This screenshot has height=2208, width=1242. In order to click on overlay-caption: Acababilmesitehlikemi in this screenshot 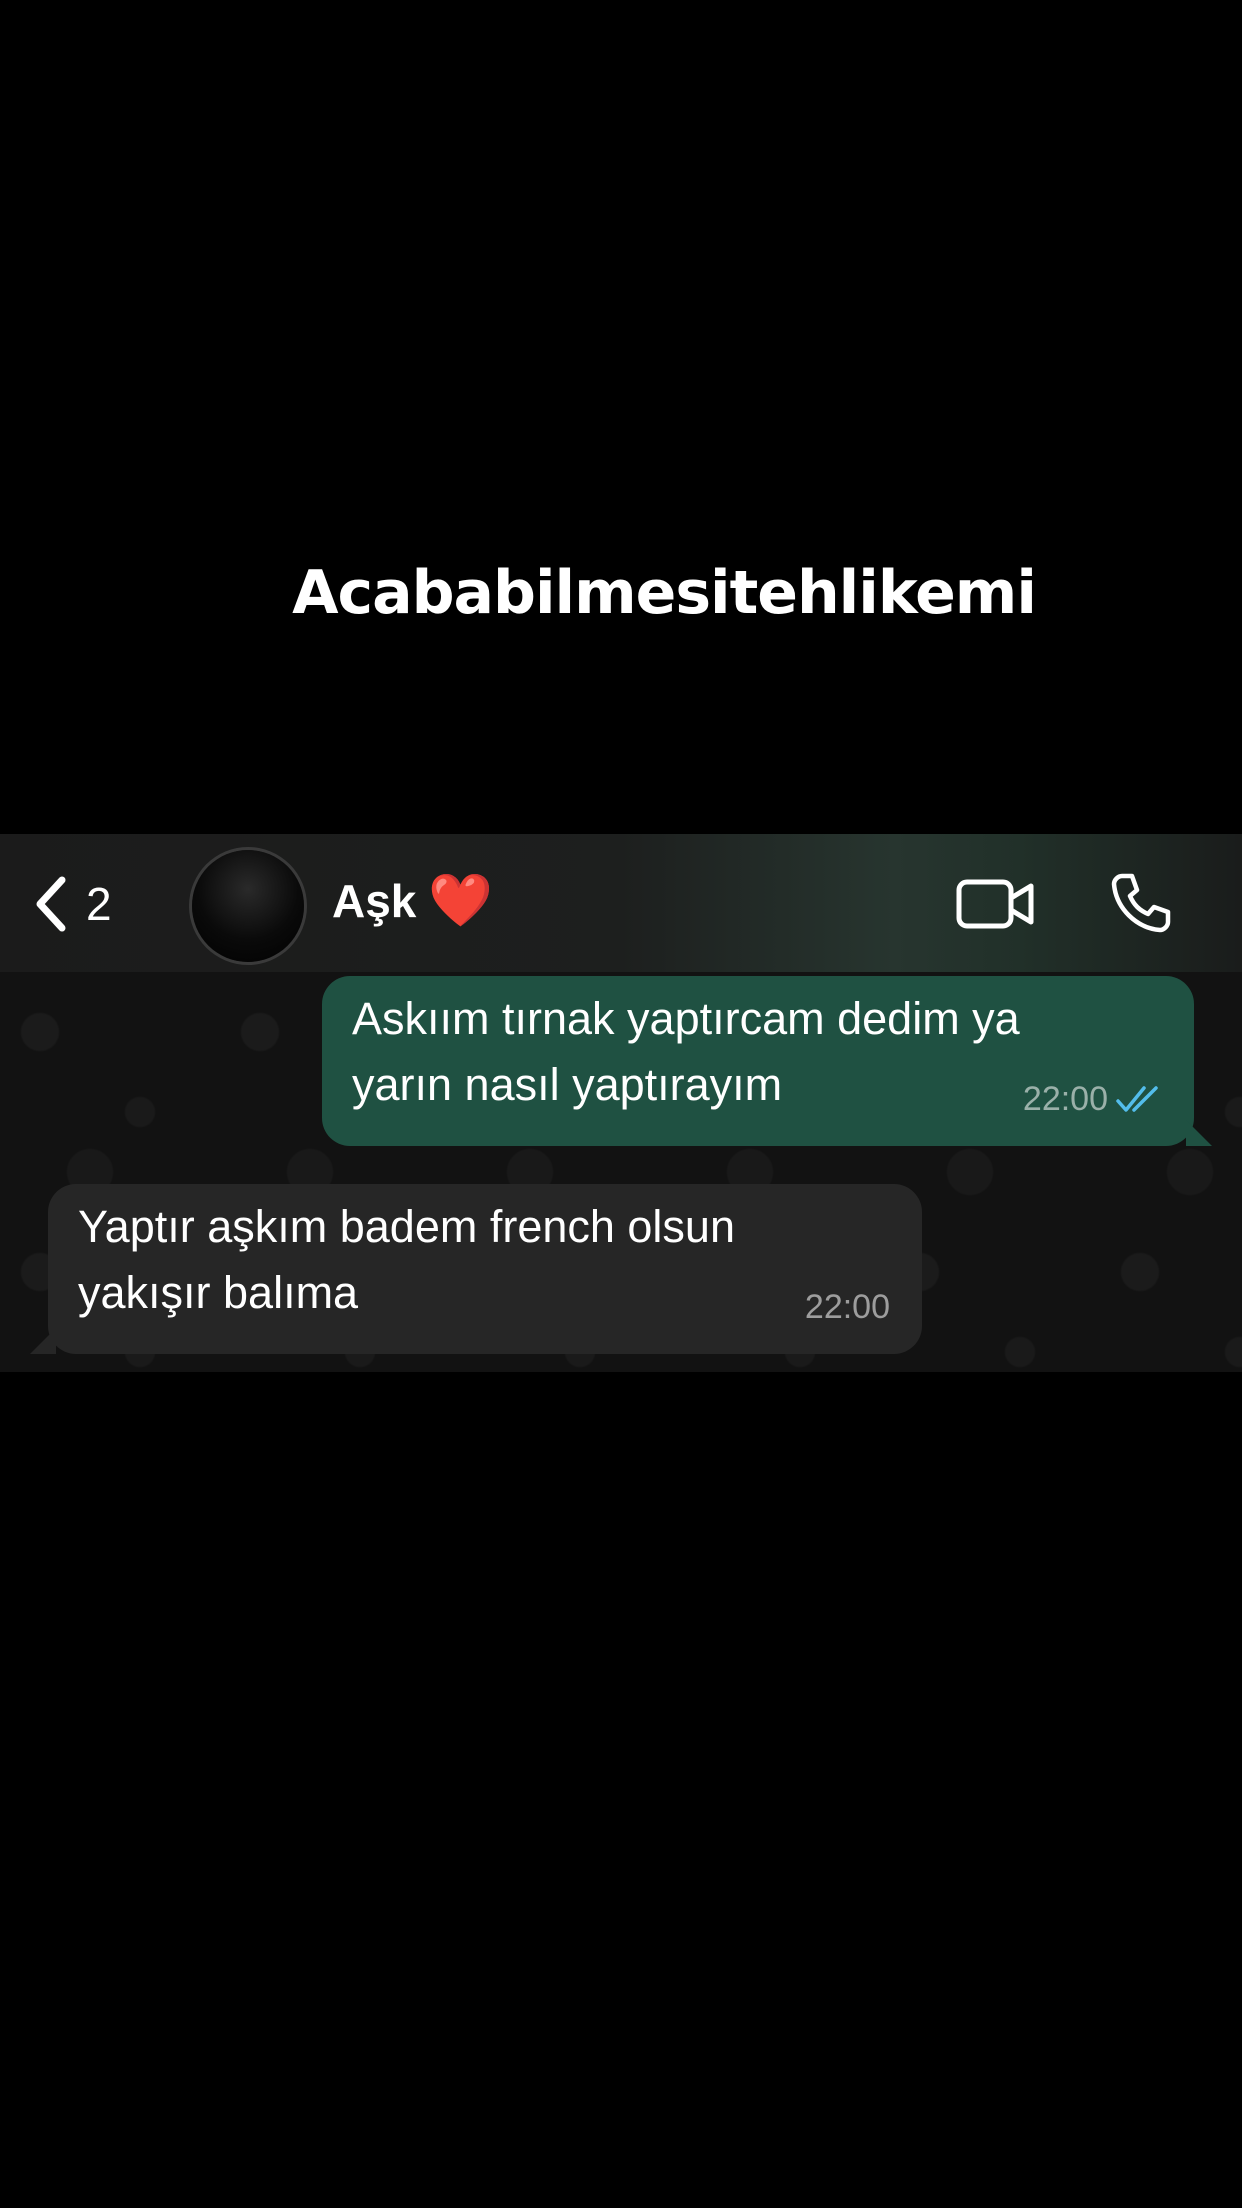, I will do `click(664, 593)`.